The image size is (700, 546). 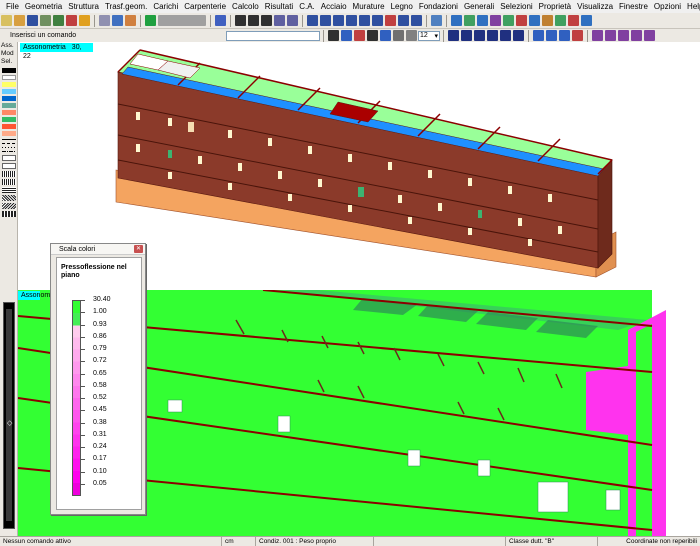 I want to click on menu-fondazioni: Fondazioni, so click(x=438, y=6).